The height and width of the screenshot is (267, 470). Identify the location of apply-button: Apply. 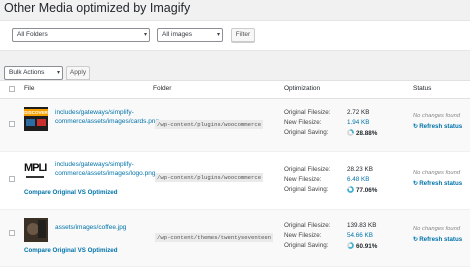
(78, 73).